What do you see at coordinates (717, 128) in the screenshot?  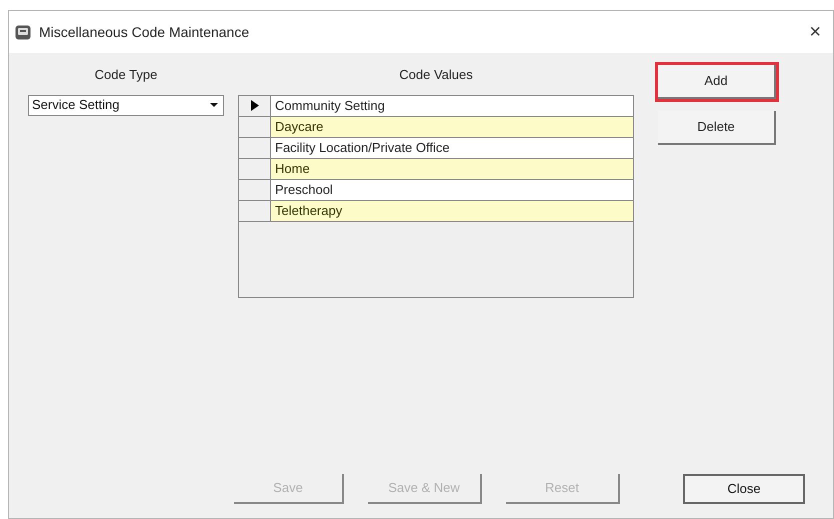 I see `delete-button: Delete` at bounding box center [717, 128].